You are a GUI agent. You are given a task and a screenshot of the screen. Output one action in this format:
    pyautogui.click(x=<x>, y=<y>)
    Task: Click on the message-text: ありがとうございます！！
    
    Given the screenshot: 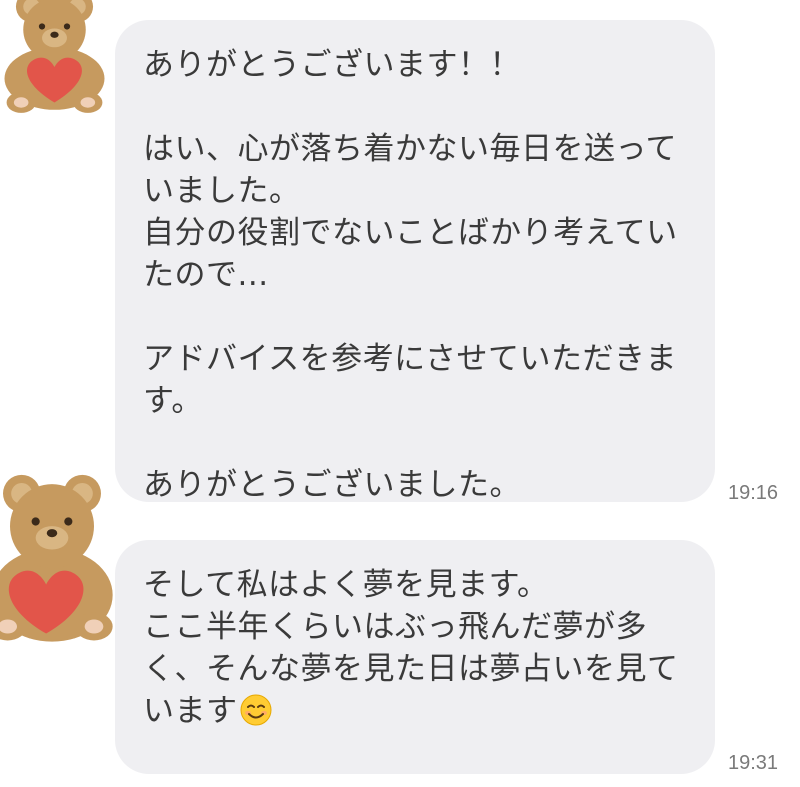 What is the action you would take?
    pyautogui.click(x=332, y=65)
    